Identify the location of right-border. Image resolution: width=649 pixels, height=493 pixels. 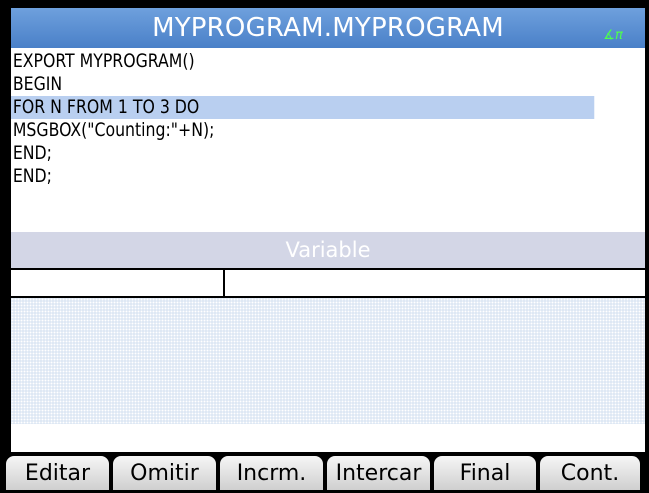
(647, 246).